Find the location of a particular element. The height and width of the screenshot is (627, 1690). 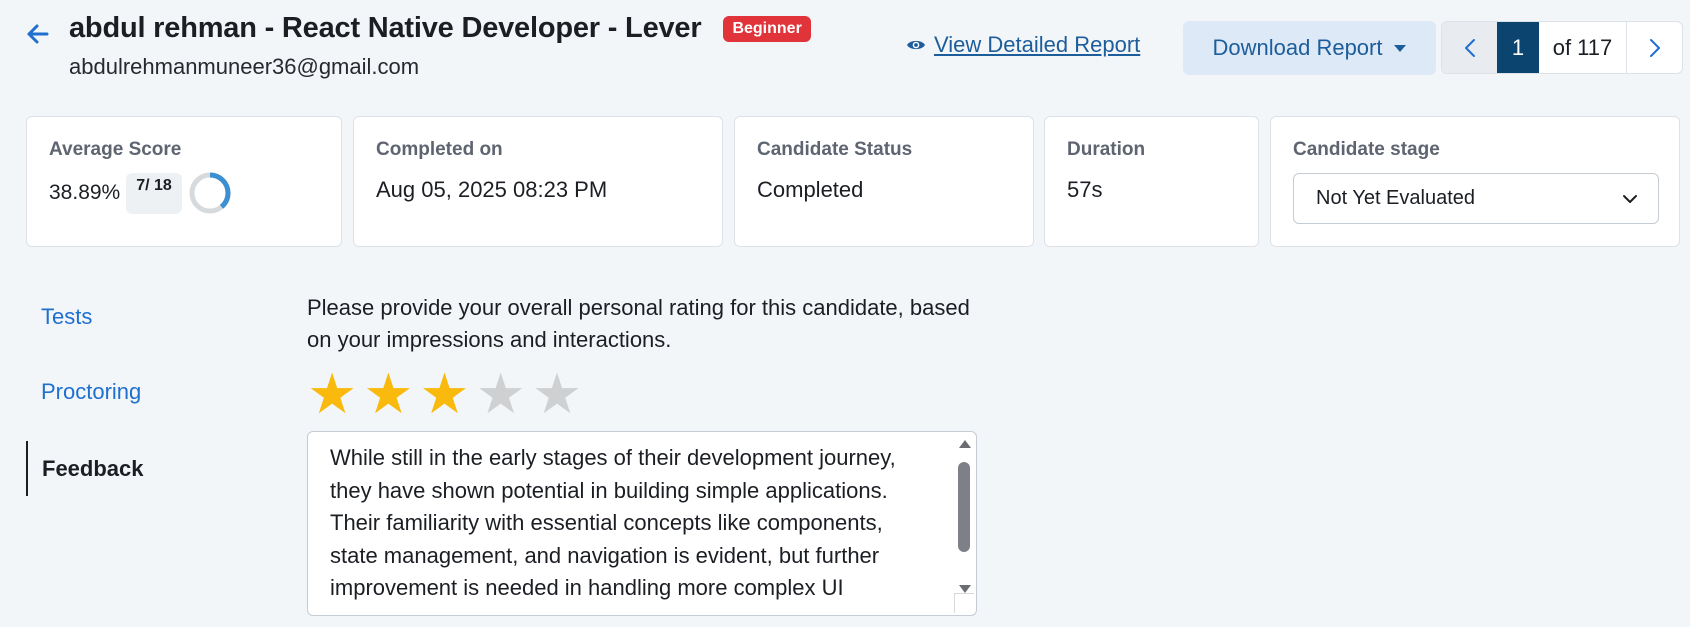

back-button is located at coordinates (38, 34).